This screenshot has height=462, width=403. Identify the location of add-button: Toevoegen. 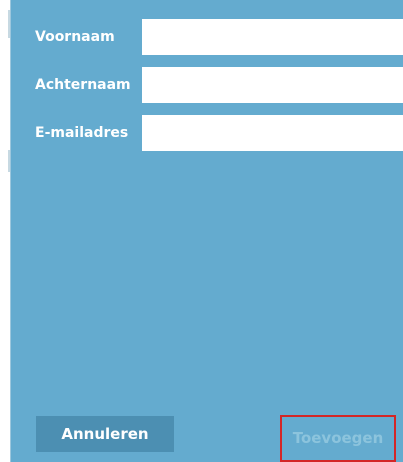
(338, 438).